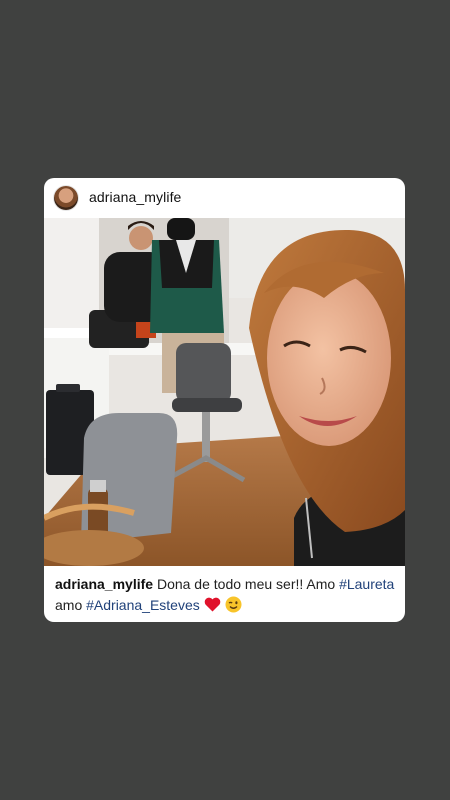 The height and width of the screenshot is (800, 450). Describe the element at coordinates (233, 604) in the screenshot. I see `winking-face-emoji-icon` at that location.